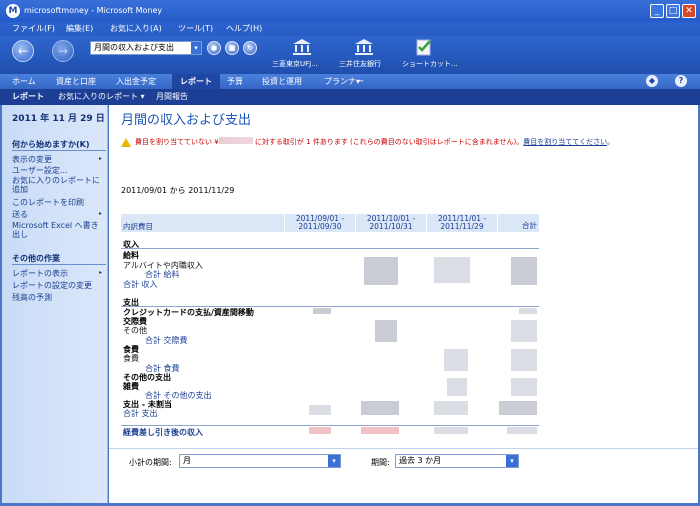 Image resolution: width=700 pixels, height=506 pixels. Describe the element at coordinates (657, 11) in the screenshot. I see `minimize-button: _` at that location.